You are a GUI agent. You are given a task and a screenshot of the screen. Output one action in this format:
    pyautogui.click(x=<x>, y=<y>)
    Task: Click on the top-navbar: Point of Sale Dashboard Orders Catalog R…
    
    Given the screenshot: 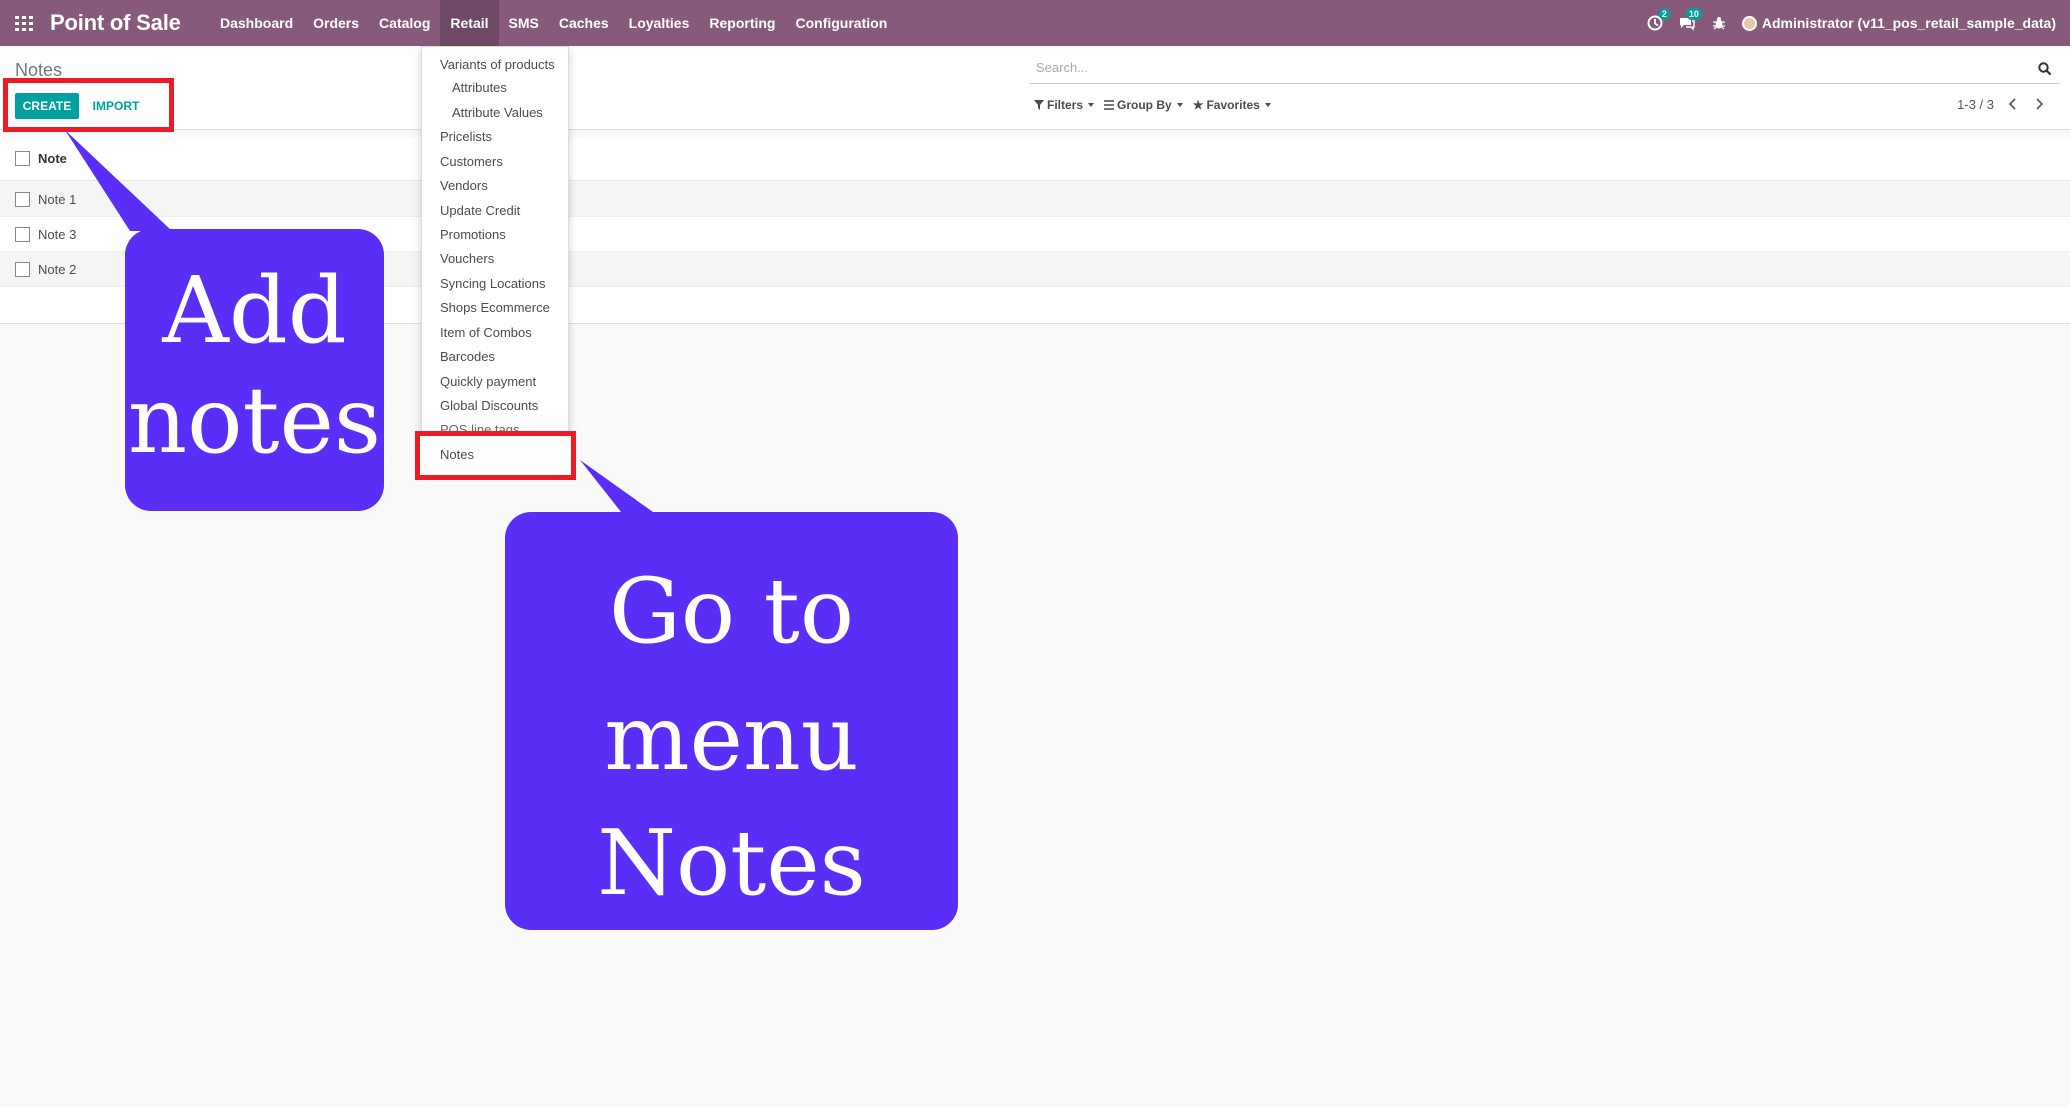 What is the action you would take?
    pyautogui.click(x=1035, y=23)
    